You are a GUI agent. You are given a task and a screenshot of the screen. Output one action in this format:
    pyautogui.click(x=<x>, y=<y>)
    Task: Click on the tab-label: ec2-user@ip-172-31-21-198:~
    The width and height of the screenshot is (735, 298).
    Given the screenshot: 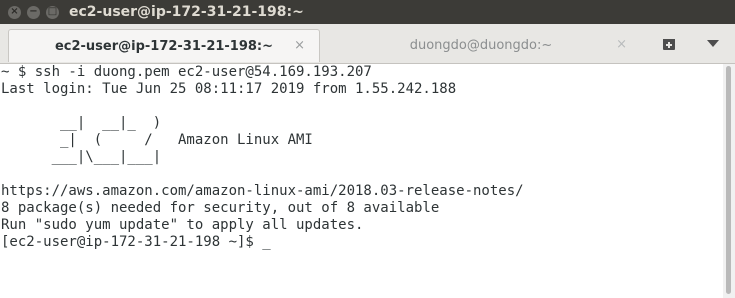 What is the action you would take?
    pyautogui.click(x=164, y=46)
    